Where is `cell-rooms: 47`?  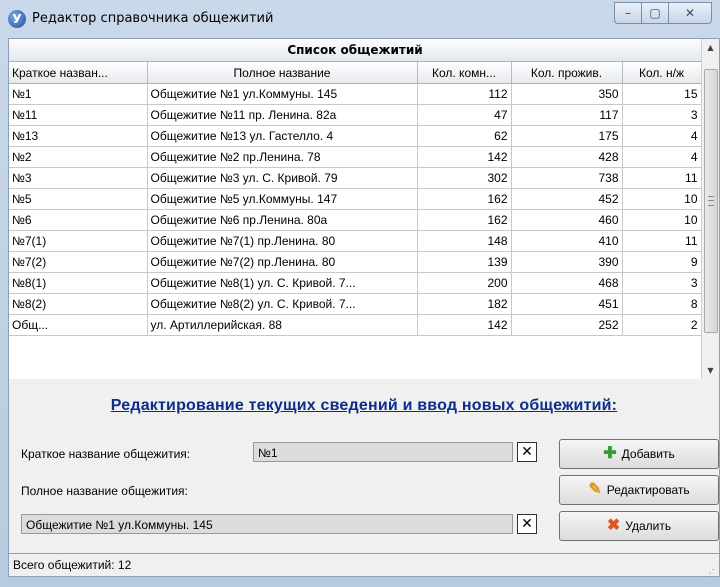
cell-rooms: 47 is located at coordinates (464, 115).